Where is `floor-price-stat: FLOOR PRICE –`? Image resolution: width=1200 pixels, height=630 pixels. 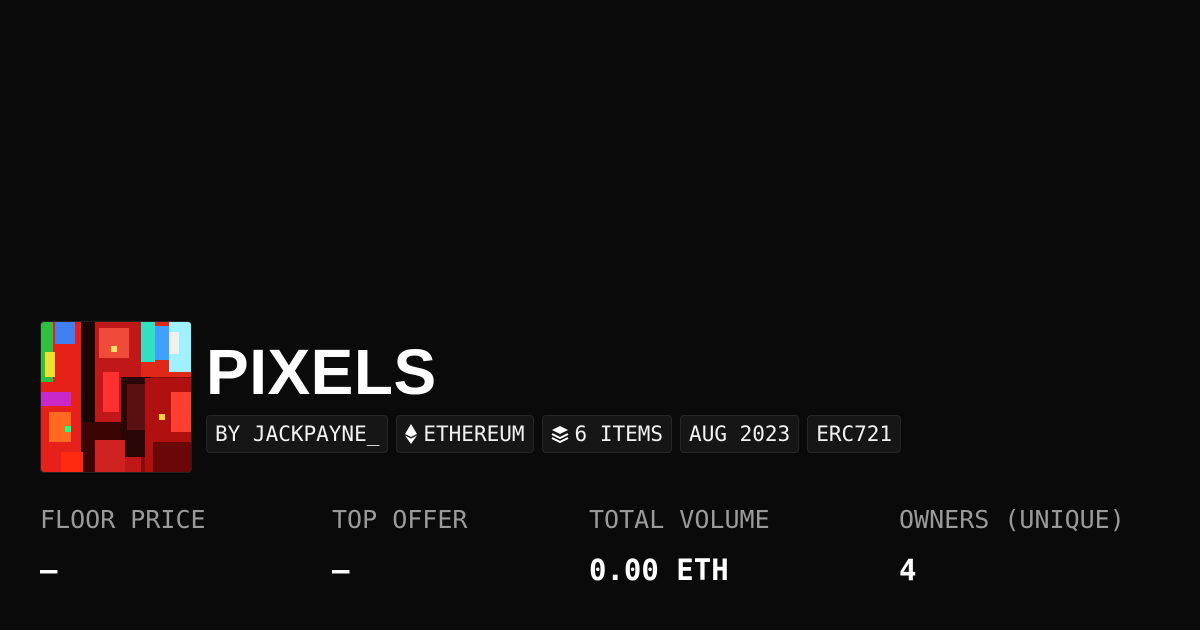 floor-price-stat: FLOOR PRICE – is located at coordinates (123, 550).